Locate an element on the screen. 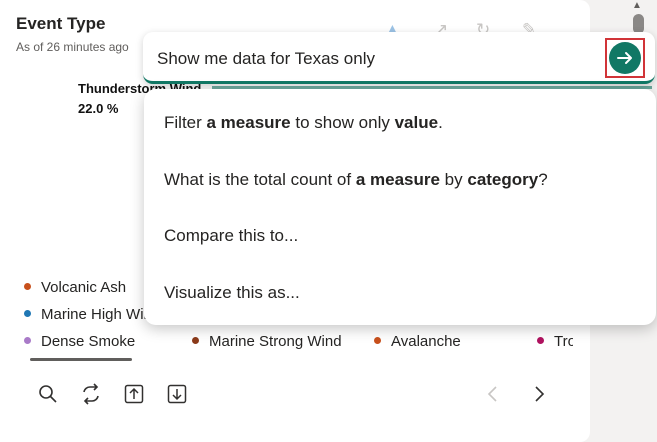 Image resolution: width=657 pixels, height=442 pixels. chevron-right-icon is located at coordinates (540, 394).